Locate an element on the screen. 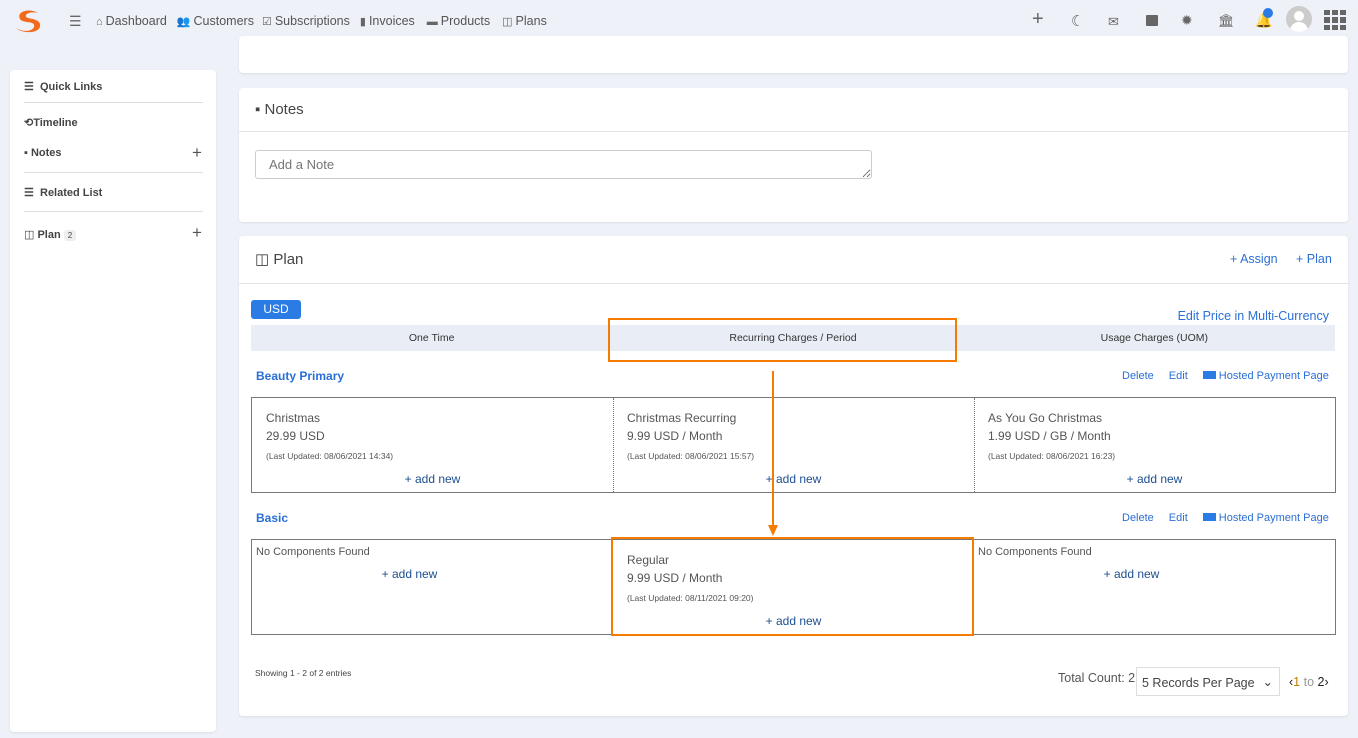 This screenshot has height=738, width=1358. sidebar-item-related-list: ☰ Related List is located at coordinates (63, 192).